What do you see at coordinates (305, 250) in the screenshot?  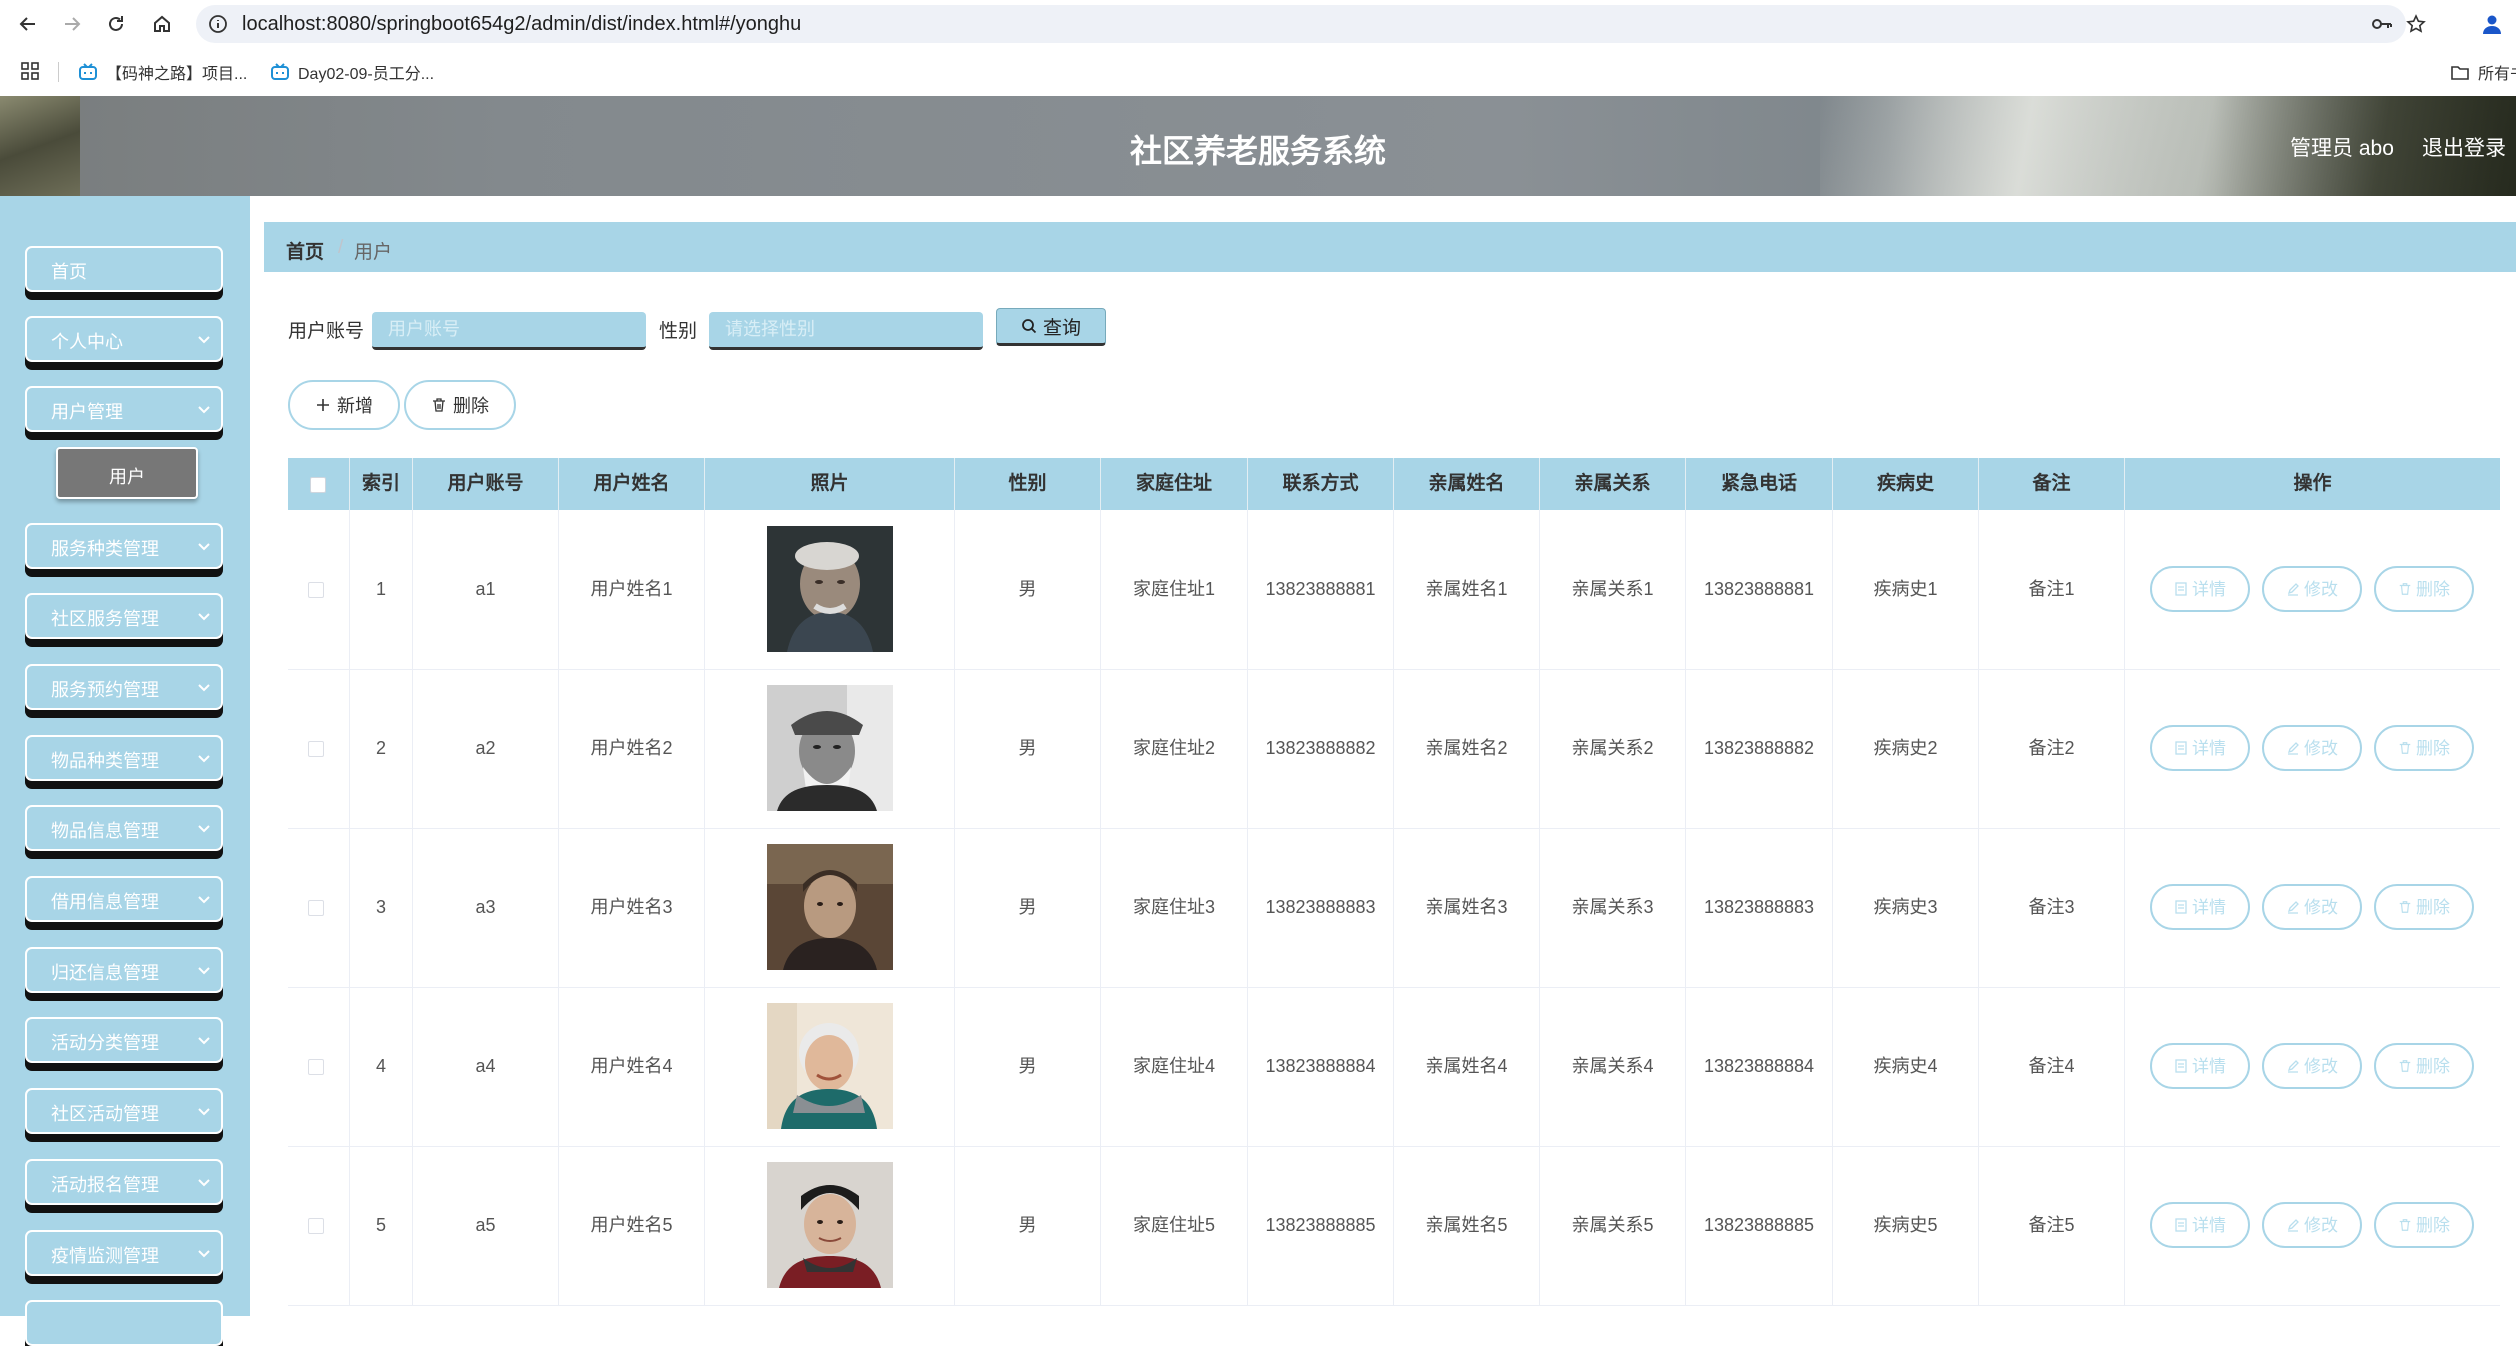 I see `breadcrumb-home: 首页` at bounding box center [305, 250].